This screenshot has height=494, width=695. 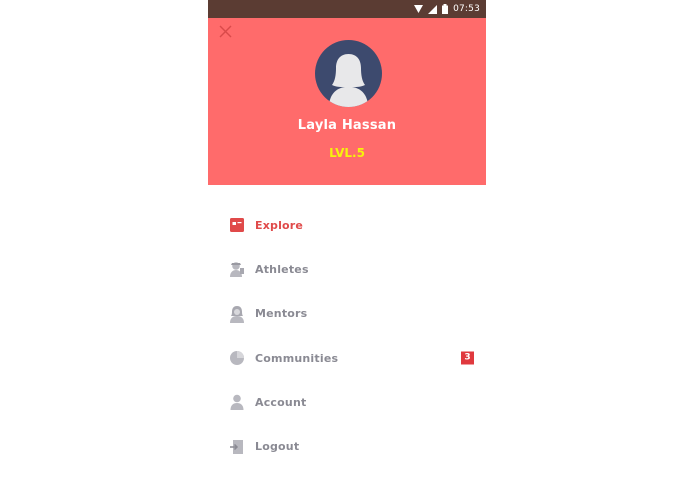 What do you see at coordinates (347, 358) in the screenshot?
I see `menu-item-communities: Communities 3` at bounding box center [347, 358].